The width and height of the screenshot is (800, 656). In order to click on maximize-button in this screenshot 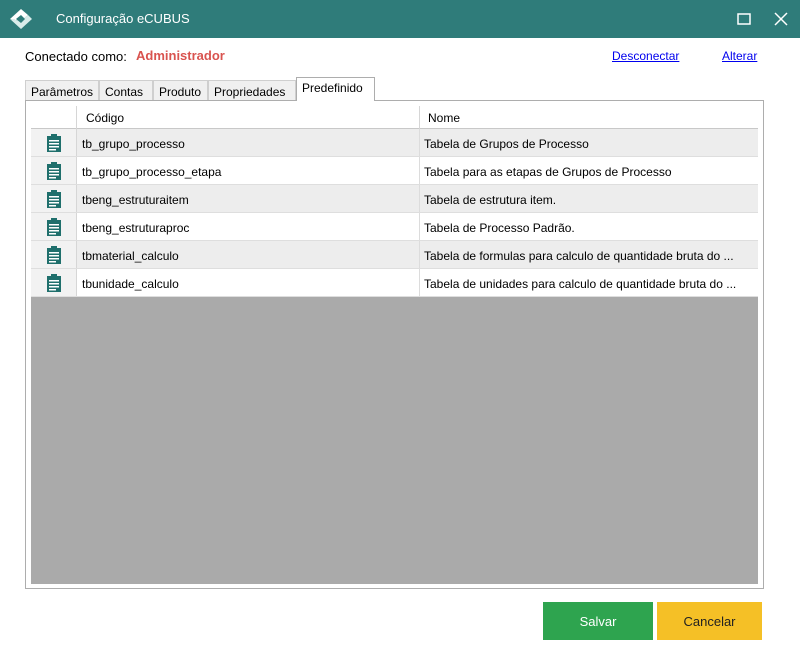, I will do `click(744, 19)`.